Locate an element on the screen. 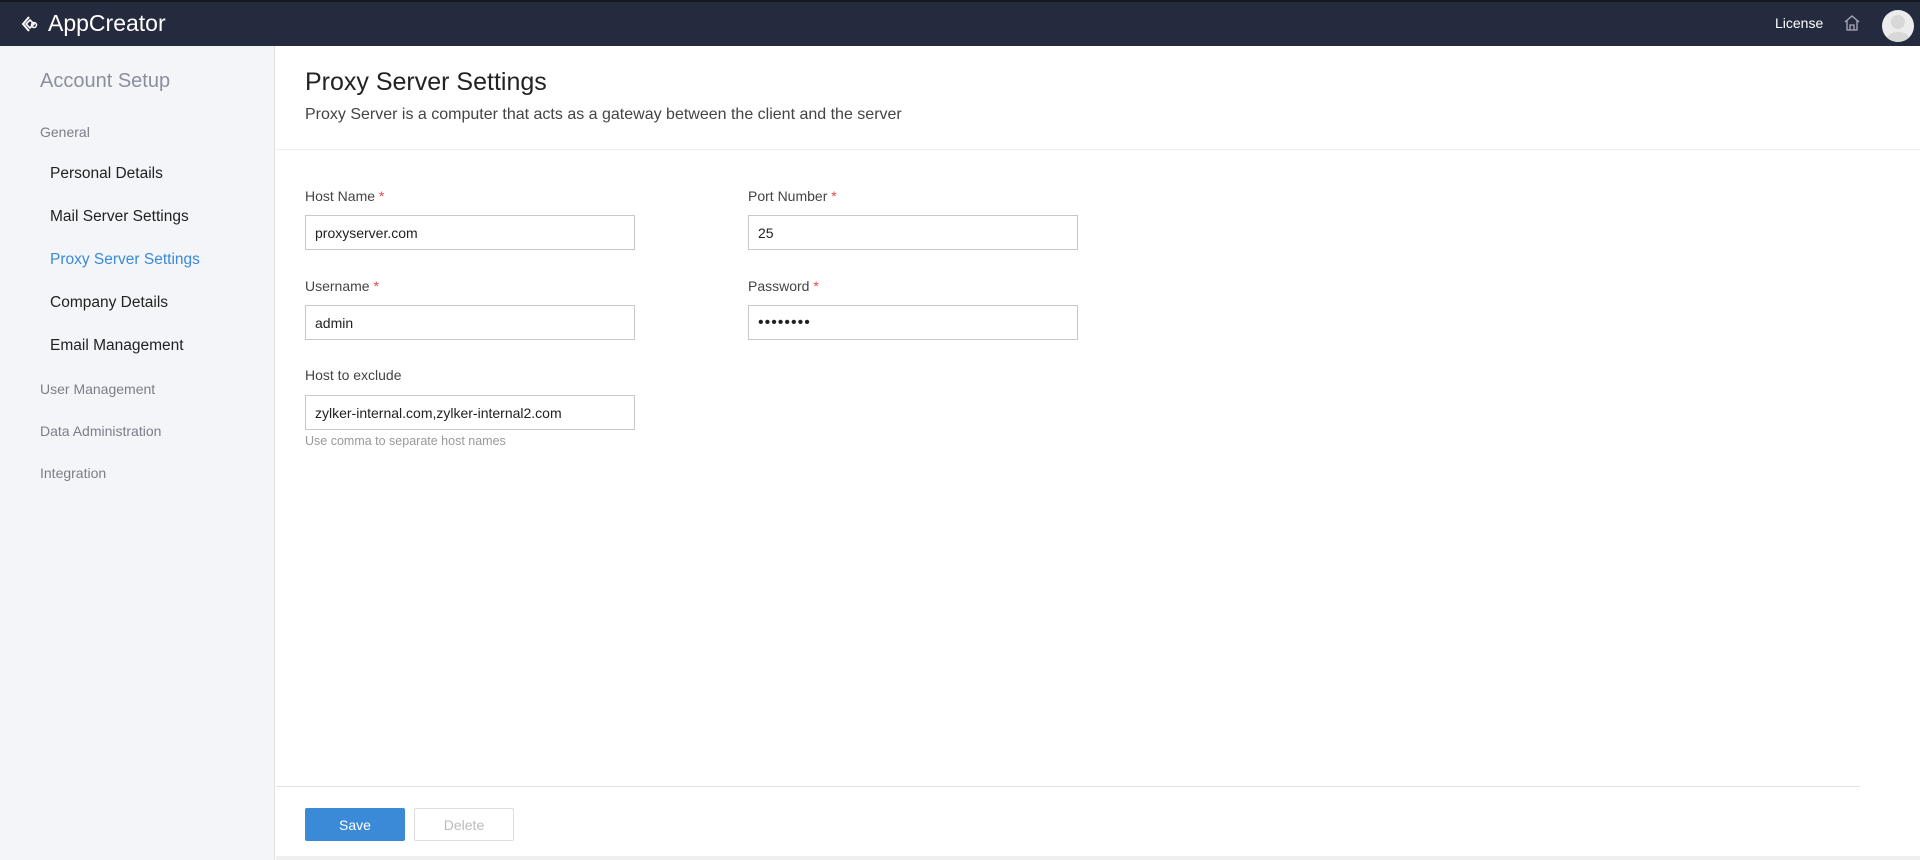 The width and height of the screenshot is (1920, 860). sidebar-item-email-management: Email Management is located at coordinates (117, 346).